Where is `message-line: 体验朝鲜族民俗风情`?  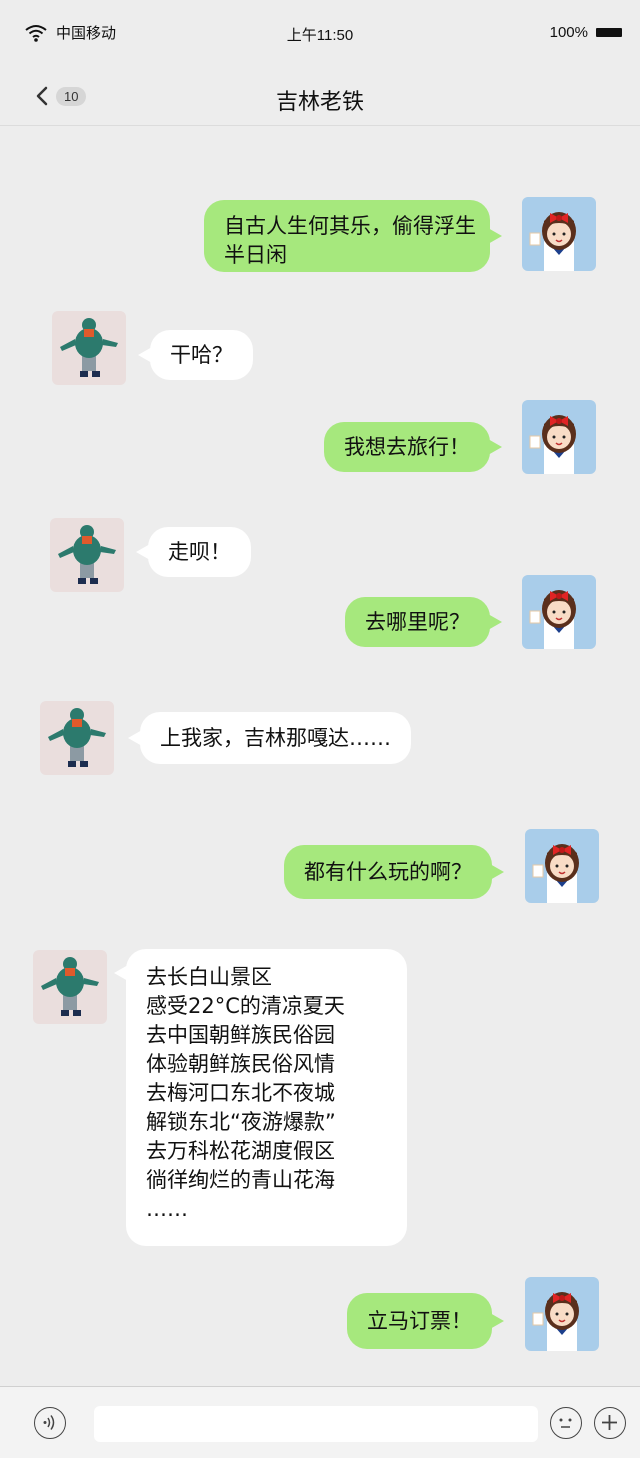
message-line: 体验朝鲜族民俗风情 is located at coordinates (240, 1064).